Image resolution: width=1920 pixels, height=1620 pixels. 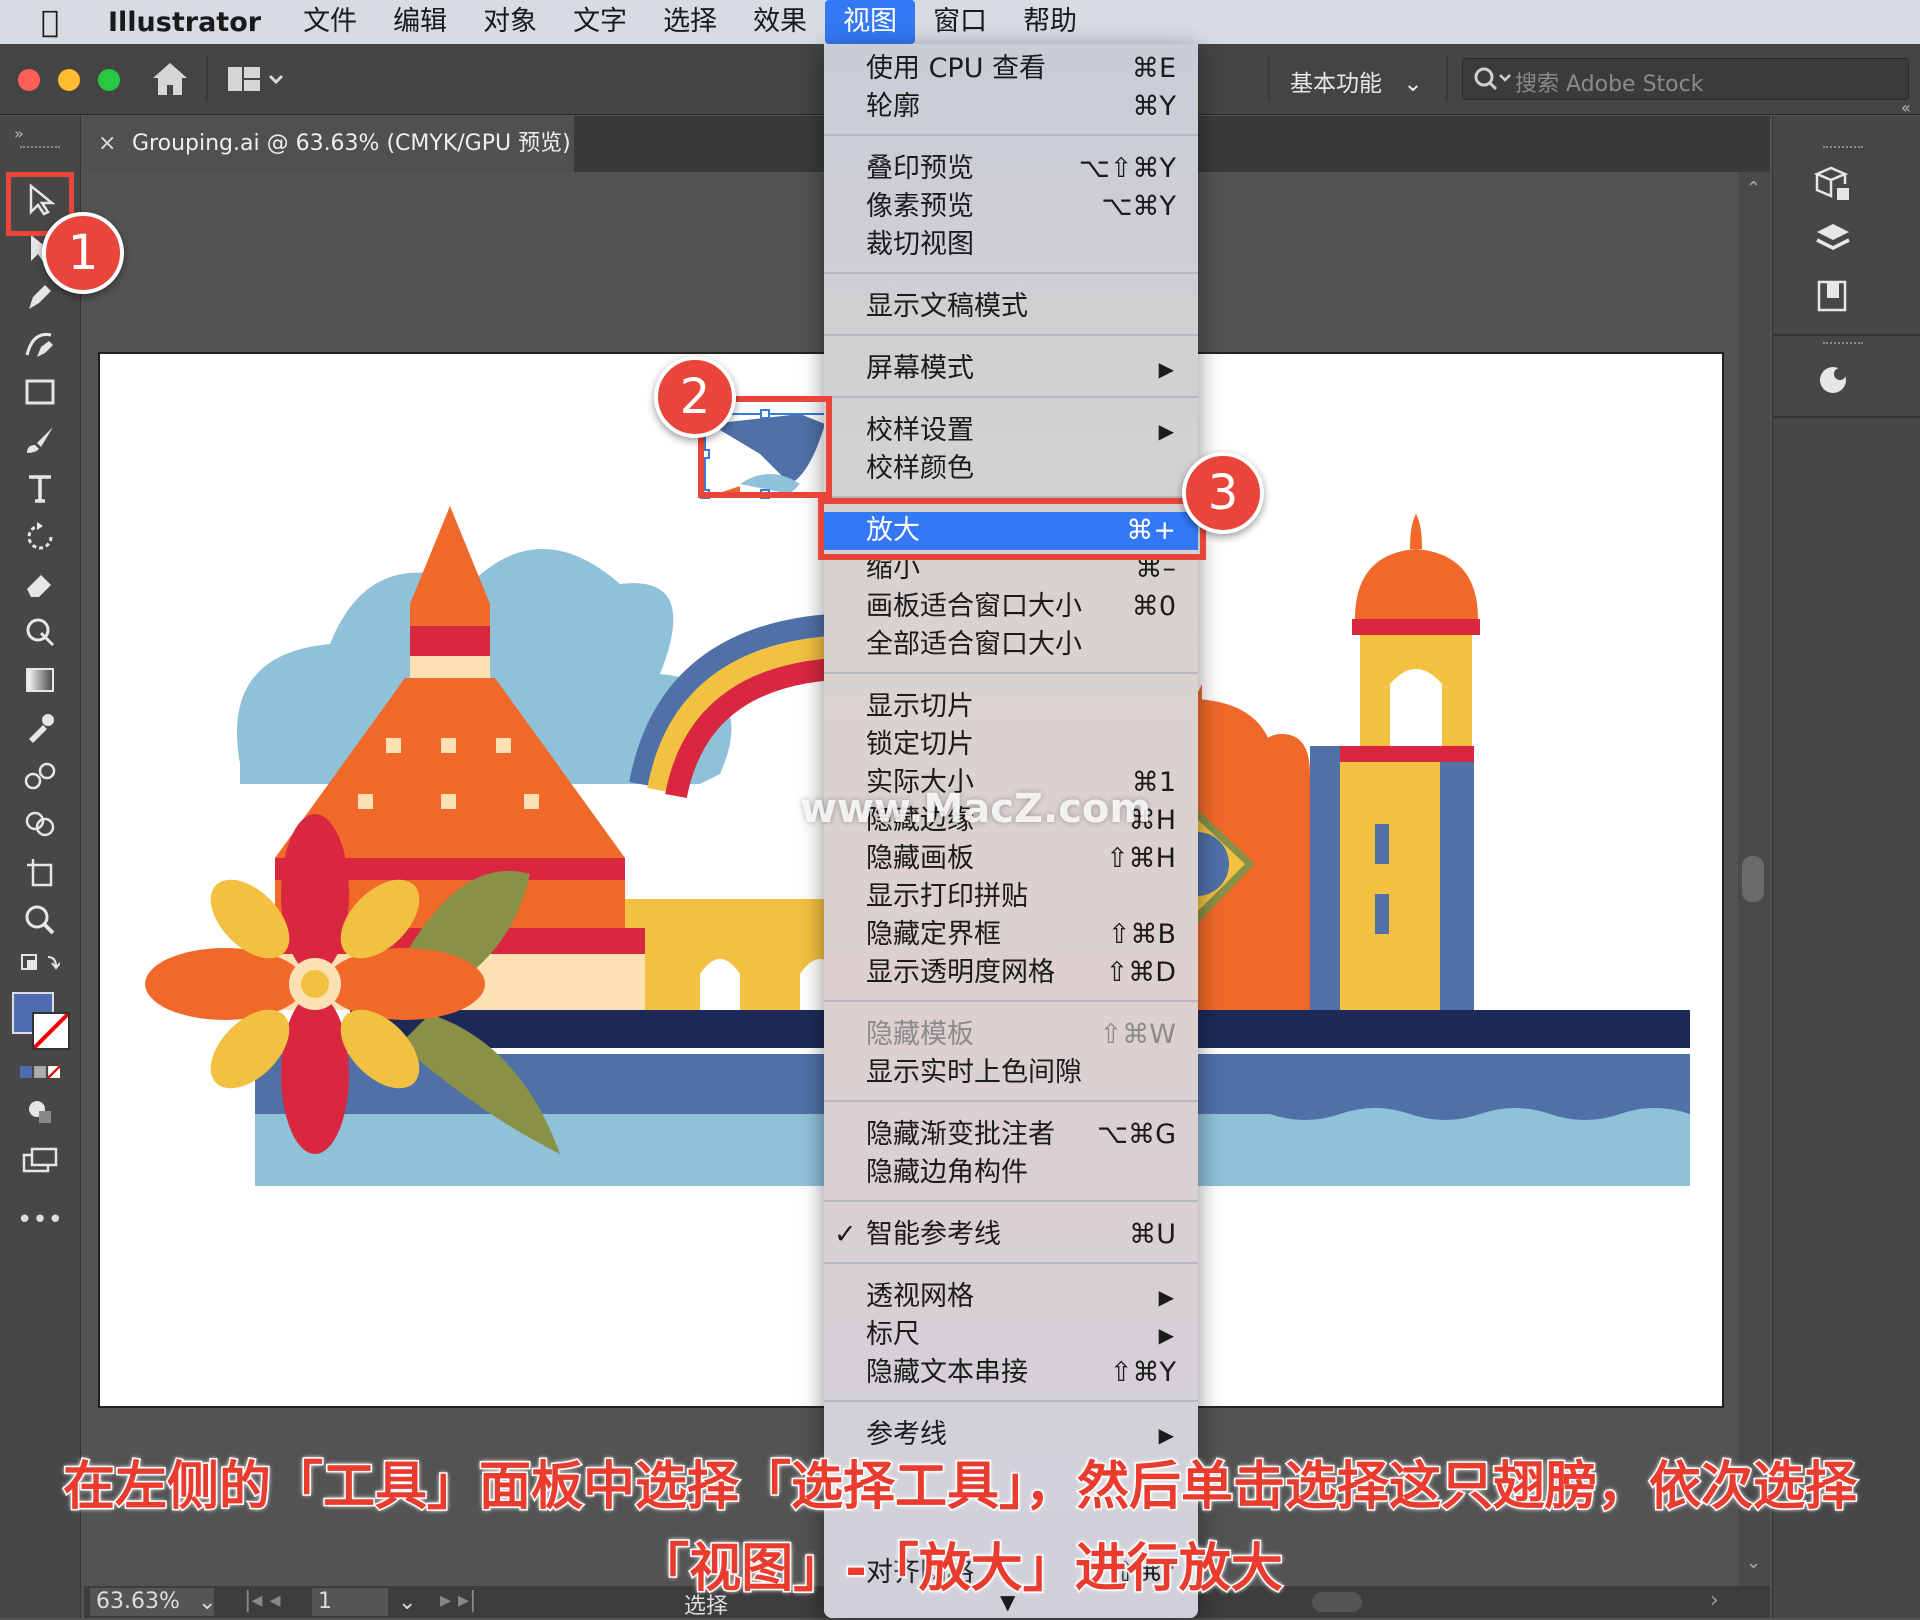 What do you see at coordinates (600, 22) in the screenshot?
I see `menu-type: 文字` at bounding box center [600, 22].